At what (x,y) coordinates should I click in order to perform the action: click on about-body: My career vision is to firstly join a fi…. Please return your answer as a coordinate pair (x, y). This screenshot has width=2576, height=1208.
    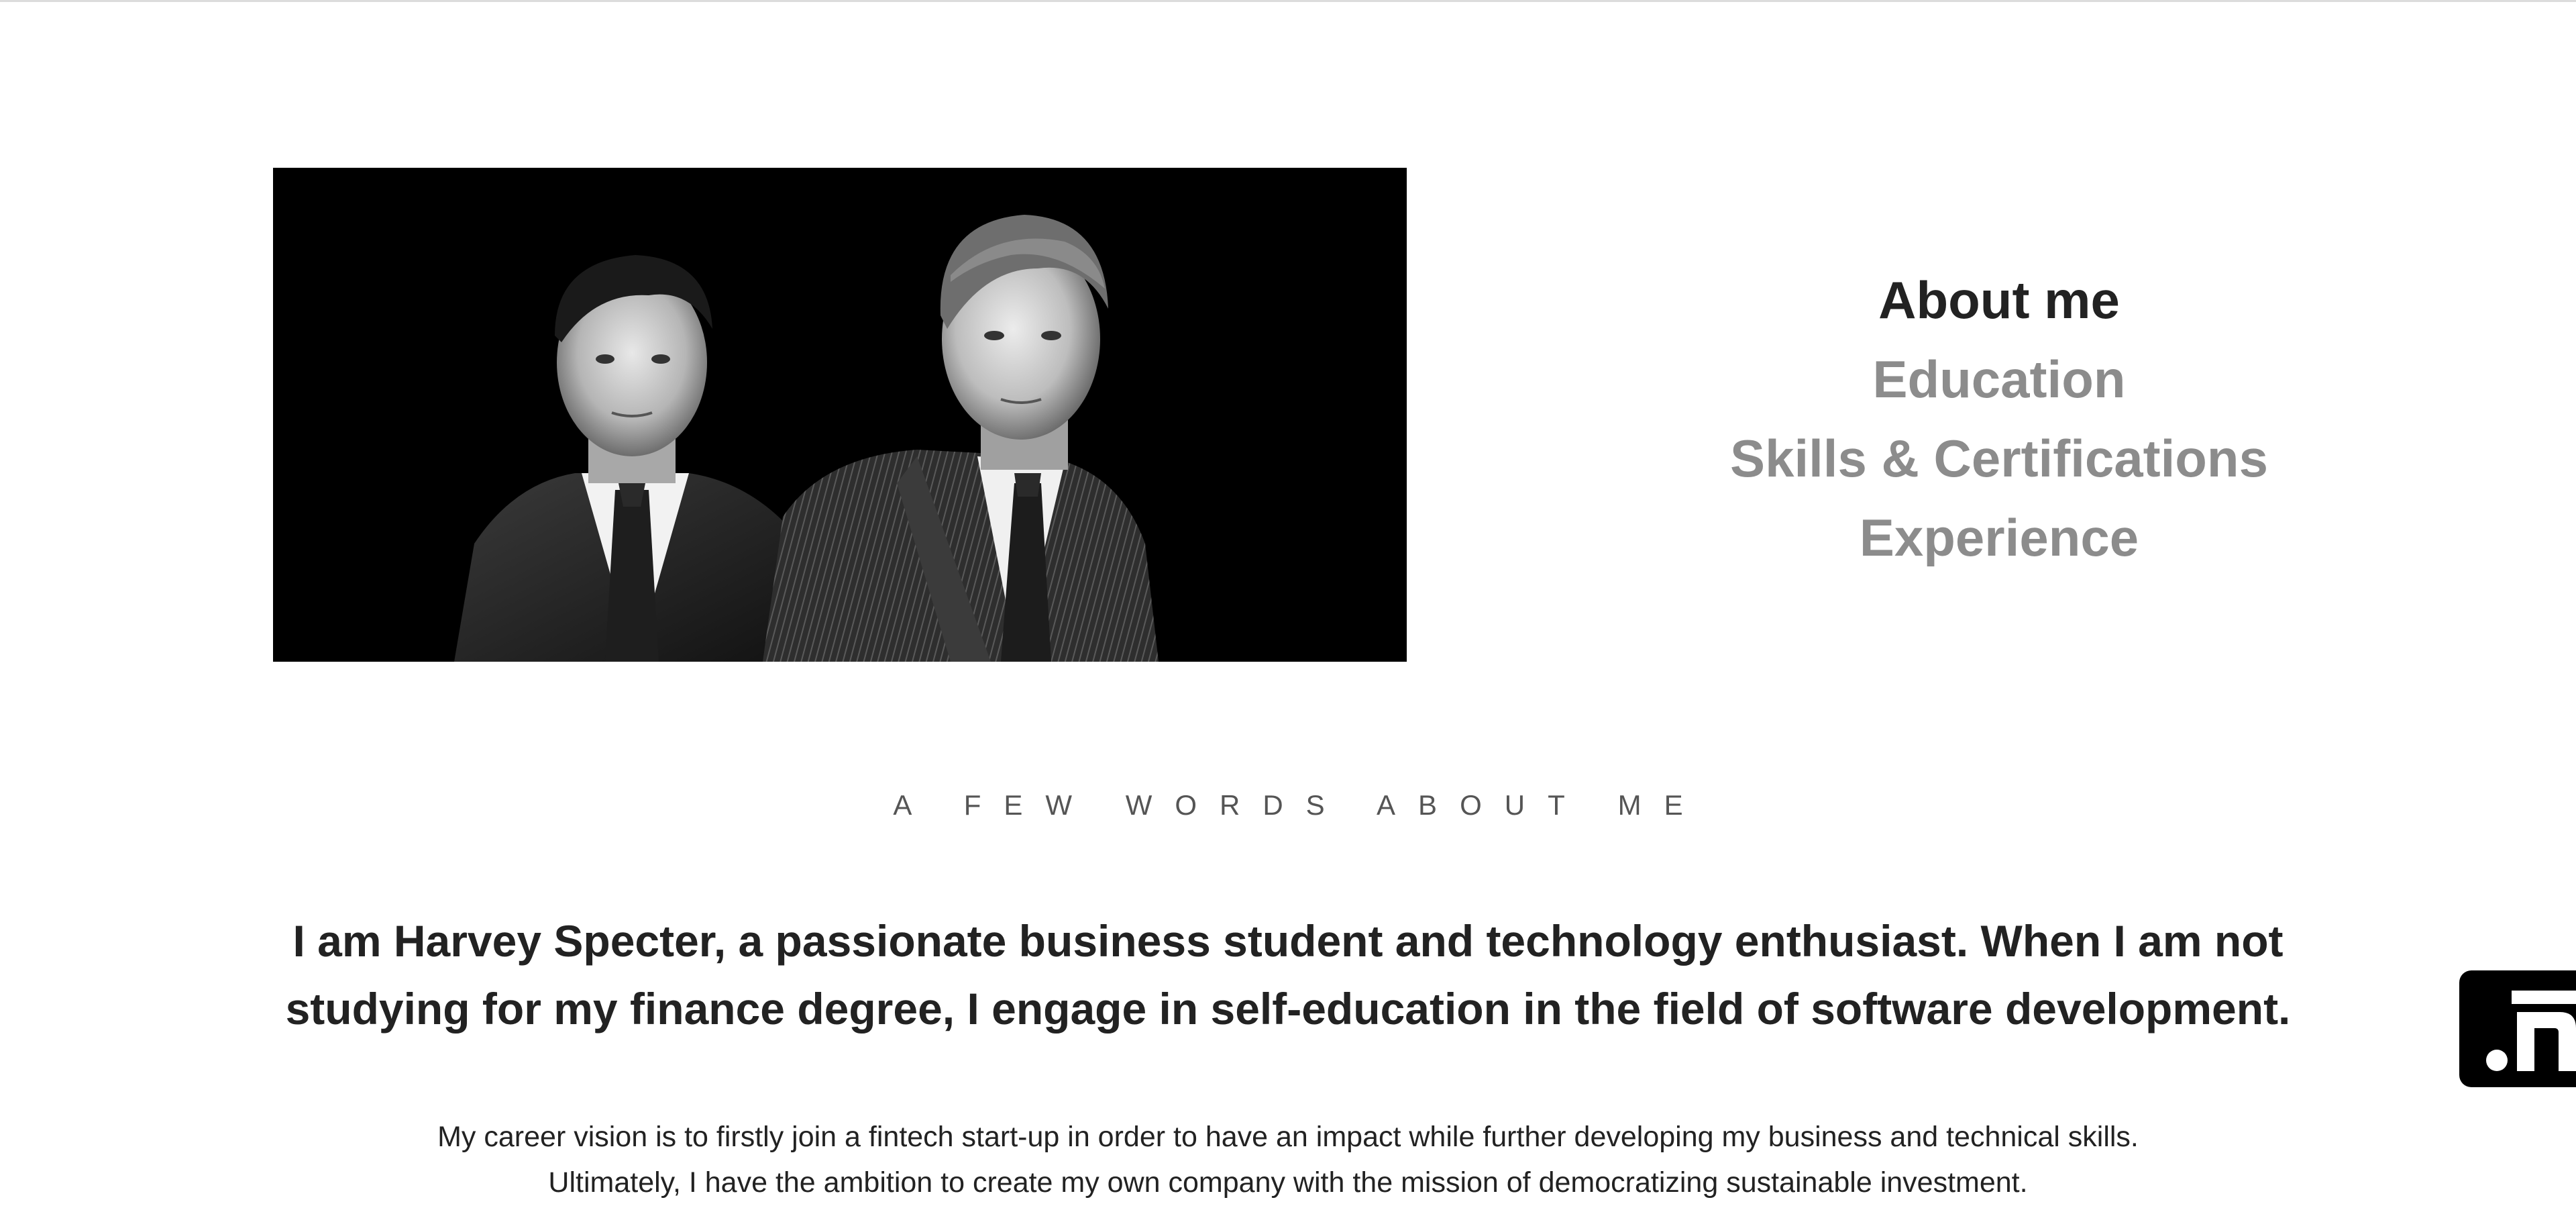
    Looking at the image, I should click on (1288, 1159).